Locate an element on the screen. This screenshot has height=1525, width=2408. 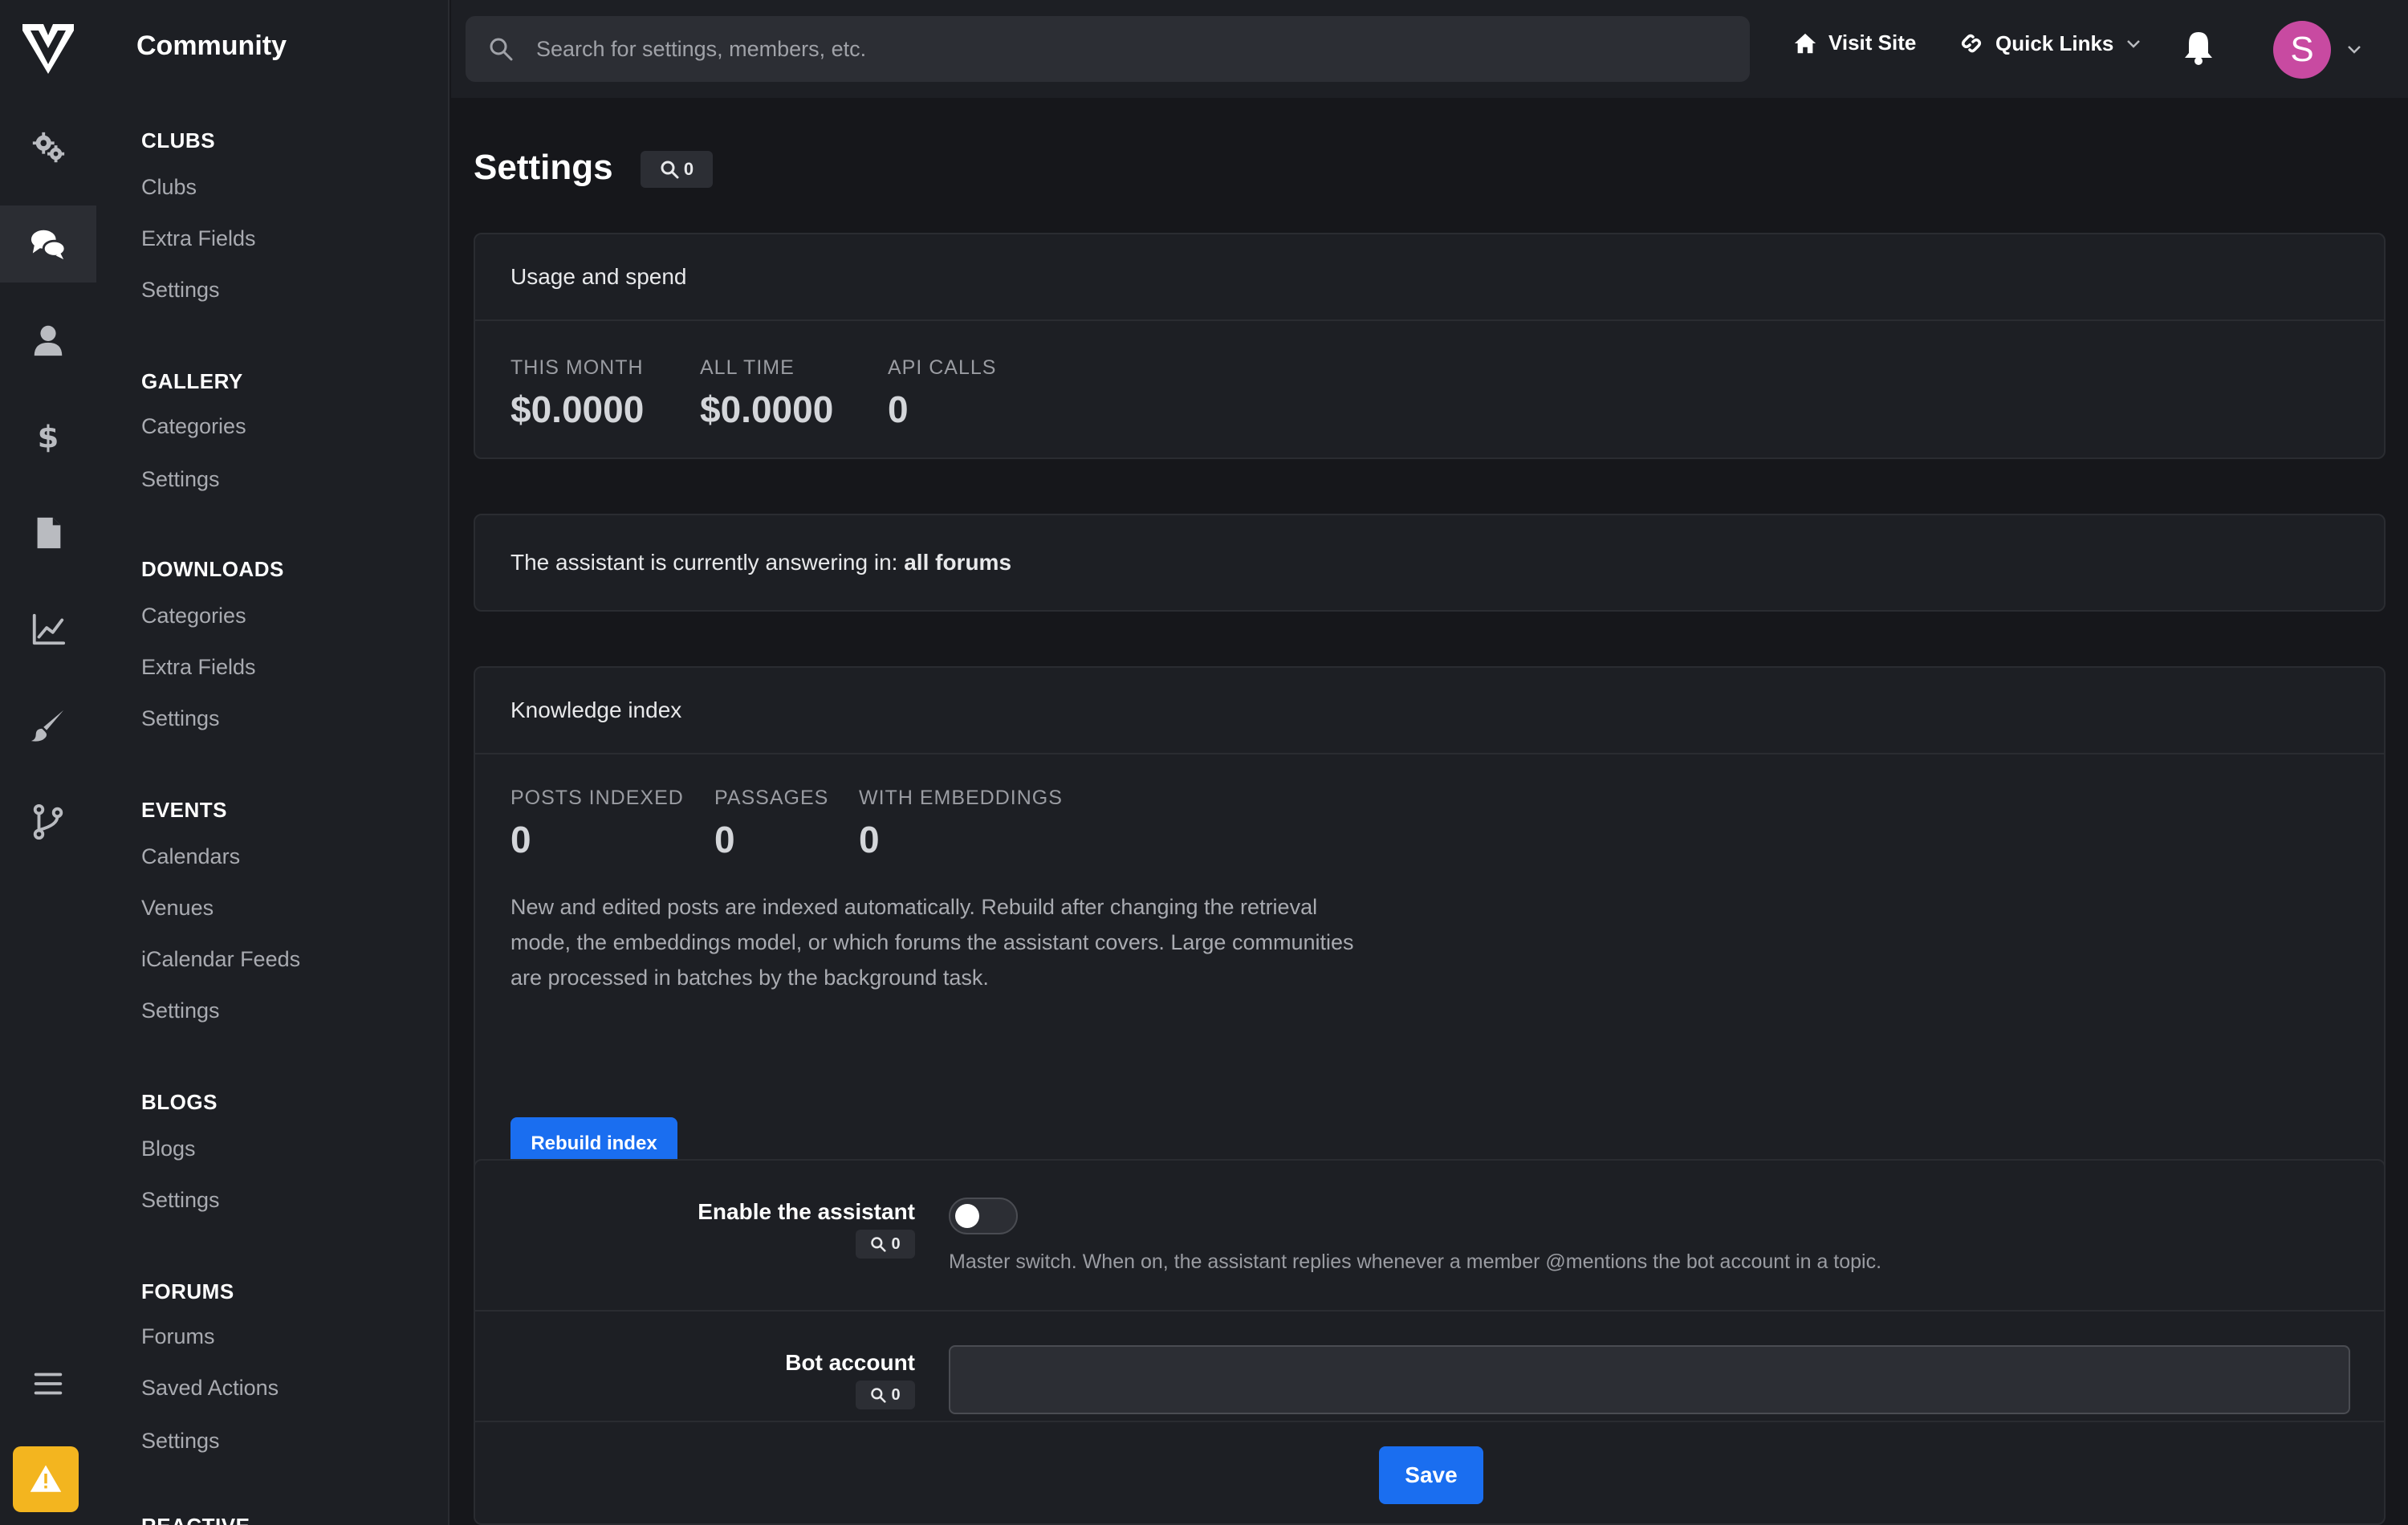
visit-site-button: Visit Site is located at coordinates (1855, 43).